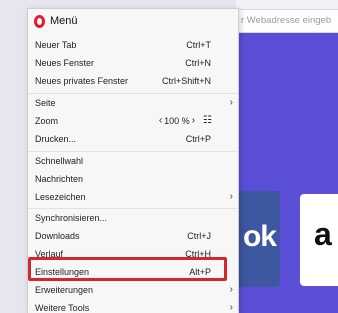 Image resolution: width=338 pixels, height=313 pixels. Describe the element at coordinates (82, 81) in the screenshot. I see `menu-item-label: Neues privates Fenster` at that location.